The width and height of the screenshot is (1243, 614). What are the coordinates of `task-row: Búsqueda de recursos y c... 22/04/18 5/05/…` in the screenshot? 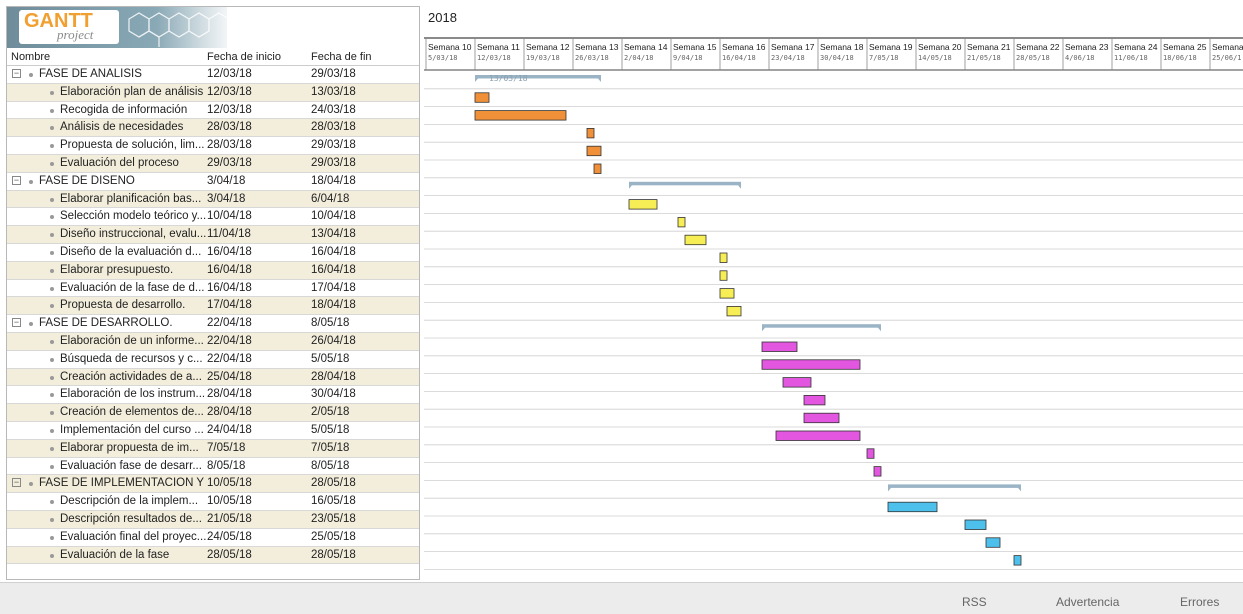 It's located at (213, 360).